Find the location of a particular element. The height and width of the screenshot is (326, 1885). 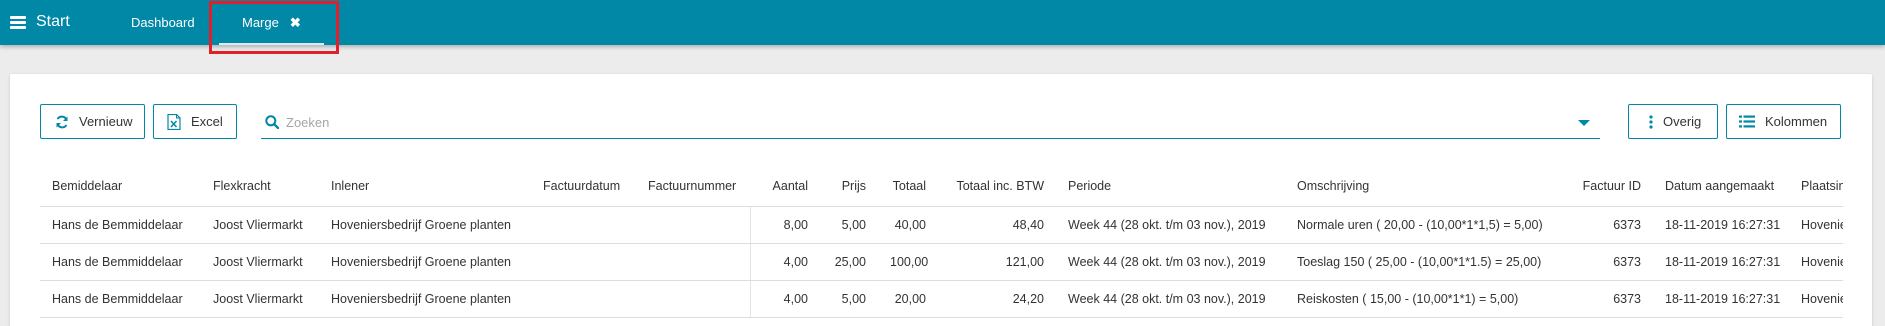

tab-dashboard: Dashboard is located at coordinates (163, 22).